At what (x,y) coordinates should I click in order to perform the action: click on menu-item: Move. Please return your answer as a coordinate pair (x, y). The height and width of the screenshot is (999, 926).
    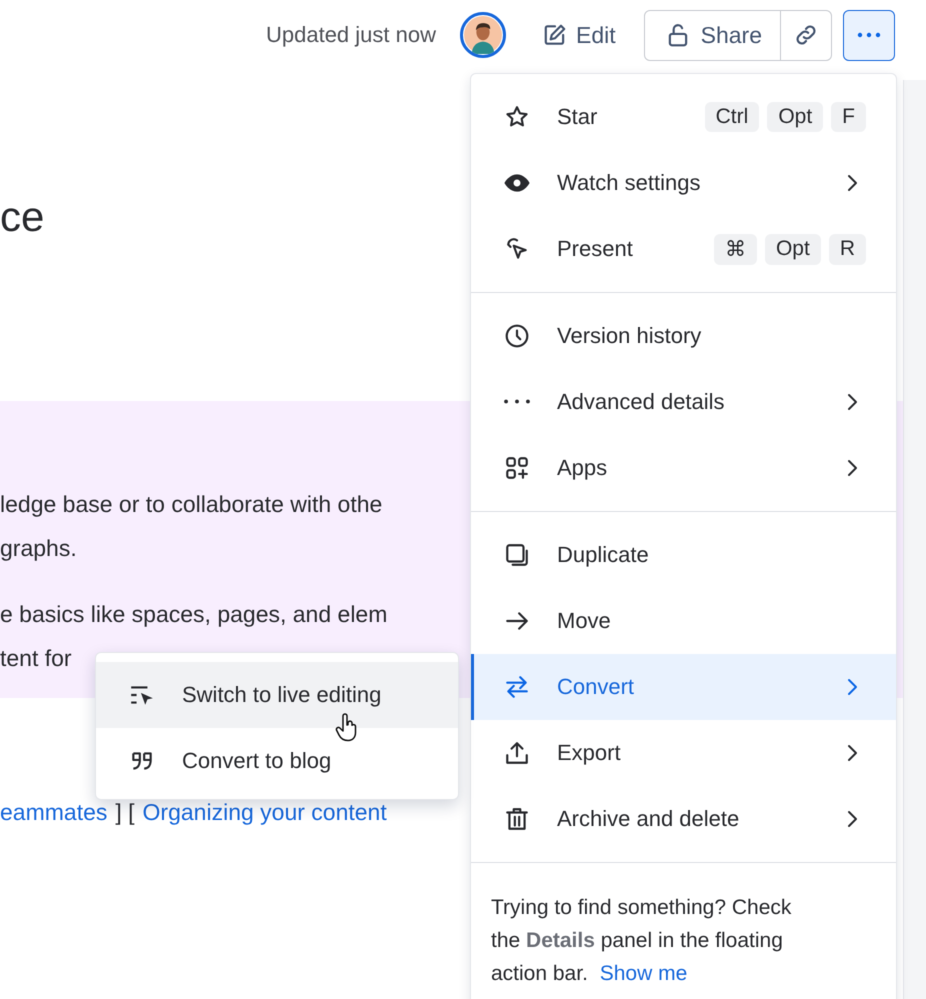
    Looking at the image, I should click on (683, 621).